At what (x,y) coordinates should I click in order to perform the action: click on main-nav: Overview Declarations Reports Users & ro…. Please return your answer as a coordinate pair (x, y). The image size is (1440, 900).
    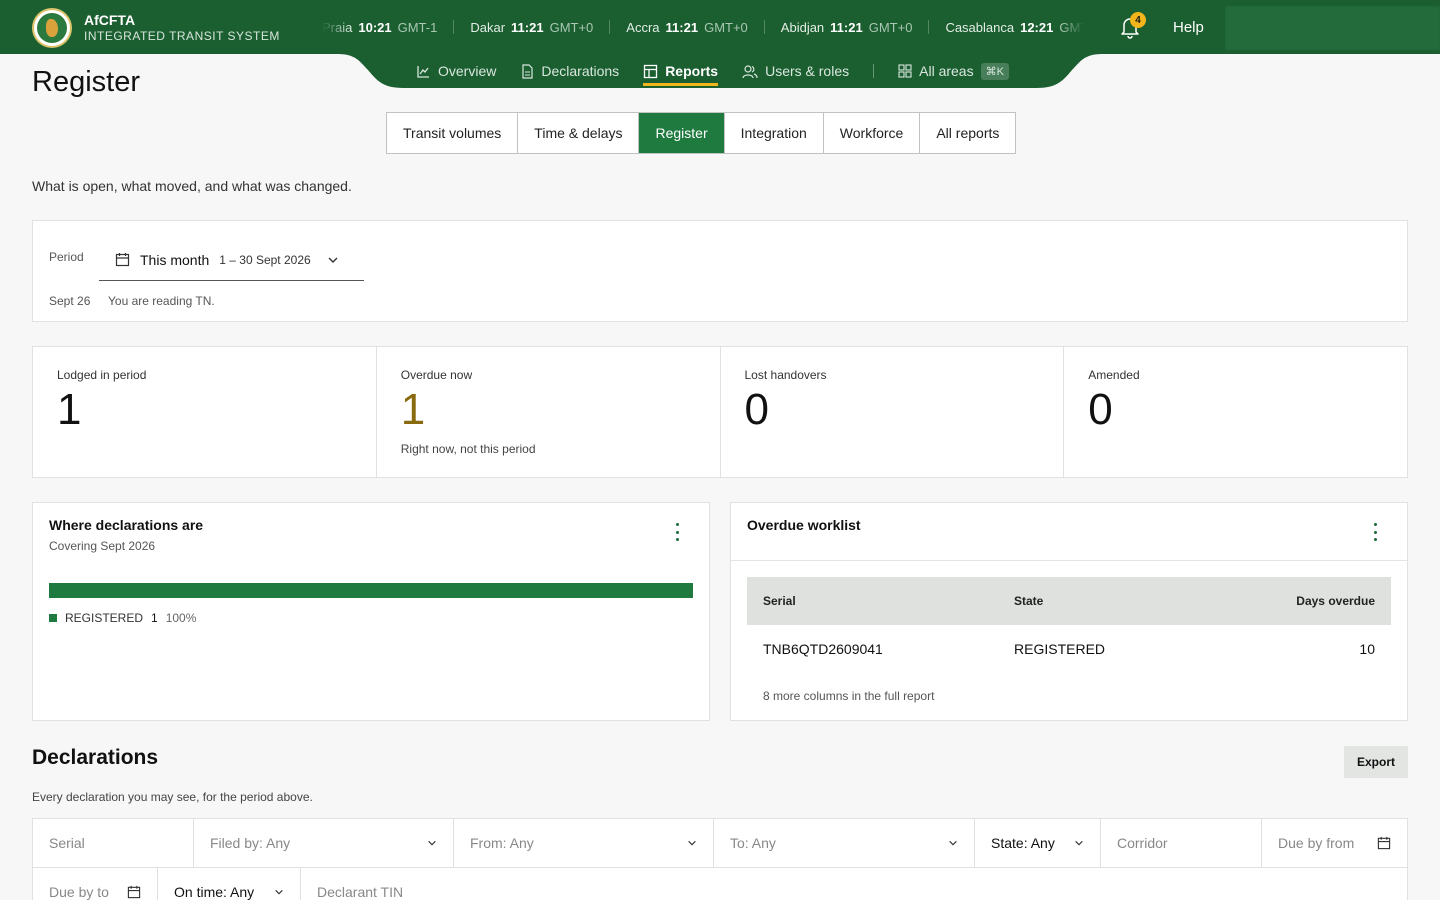
    Looking at the image, I should click on (712, 71).